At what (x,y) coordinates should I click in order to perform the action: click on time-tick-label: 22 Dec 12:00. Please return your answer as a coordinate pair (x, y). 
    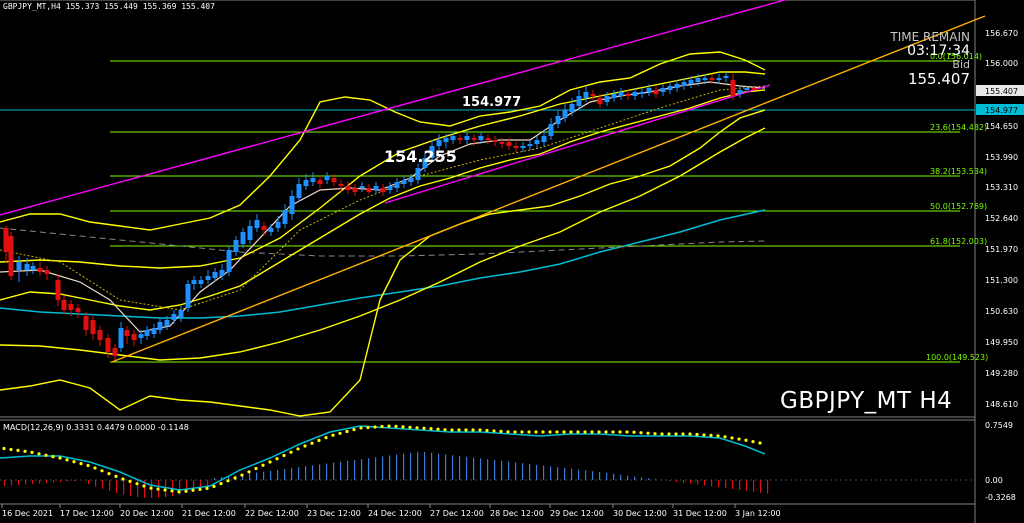
    Looking at the image, I should click on (272, 513).